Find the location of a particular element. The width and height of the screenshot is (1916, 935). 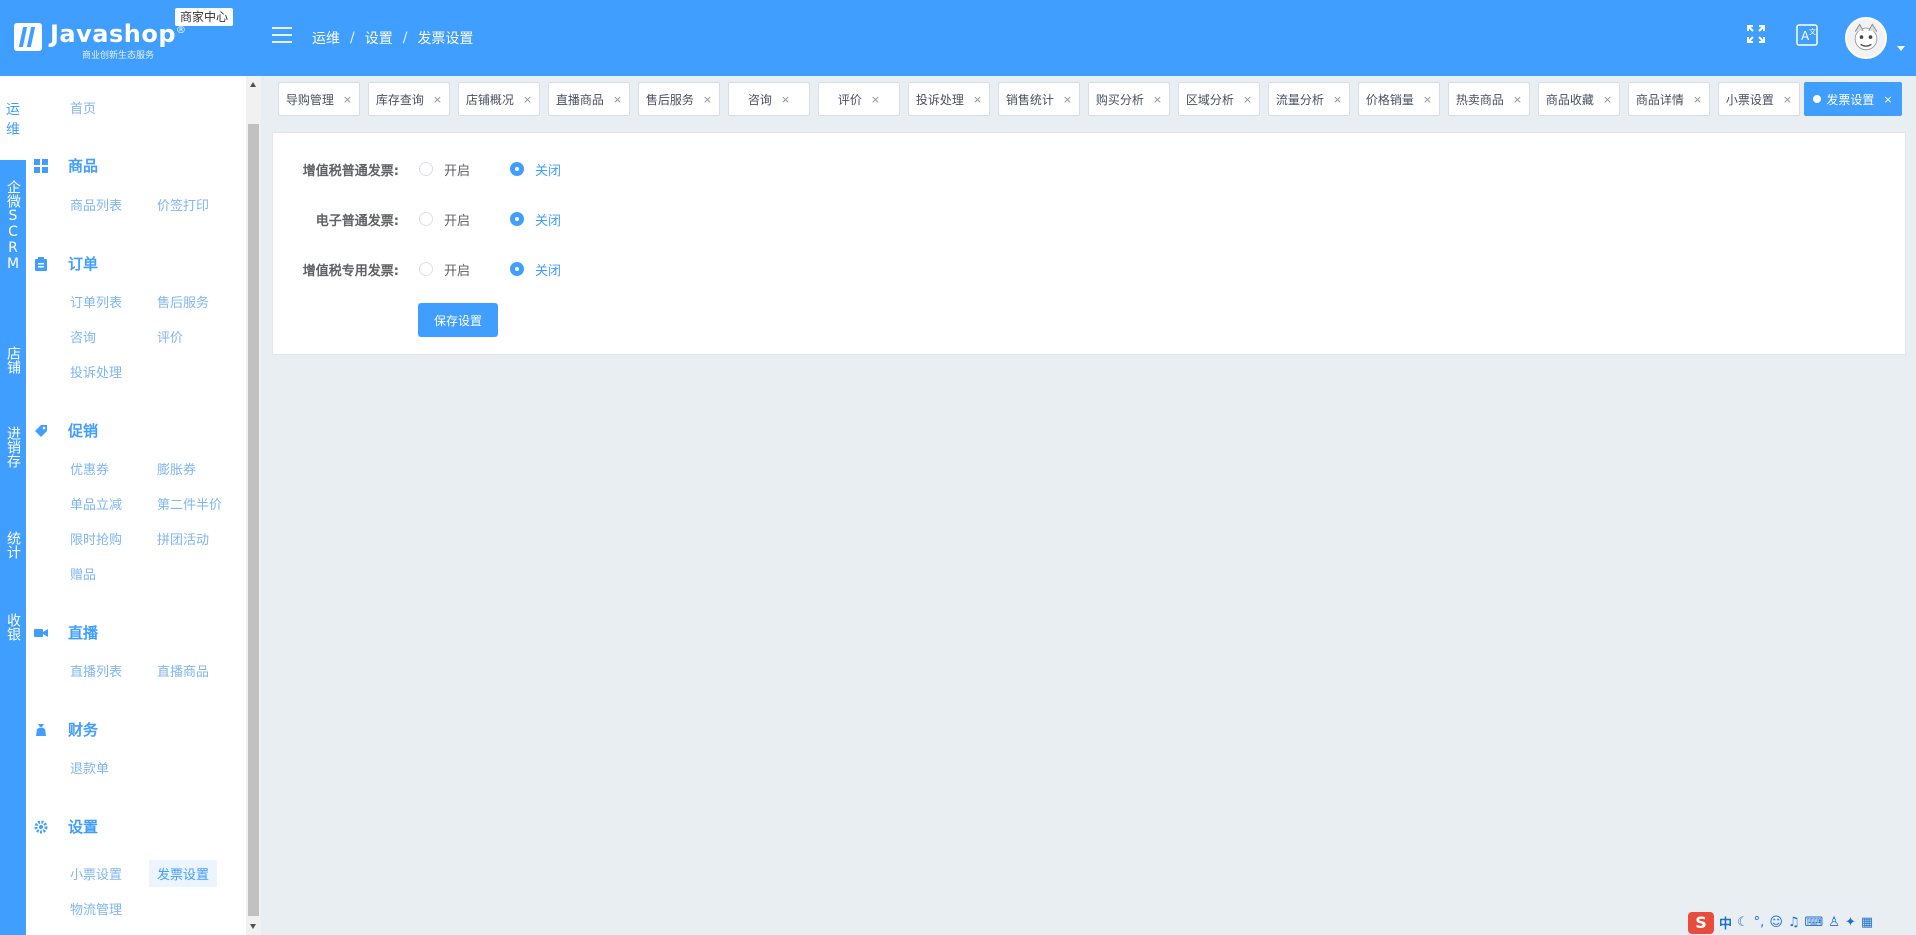

breadcrumb-item-ops: 运维 is located at coordinates (326, 38).